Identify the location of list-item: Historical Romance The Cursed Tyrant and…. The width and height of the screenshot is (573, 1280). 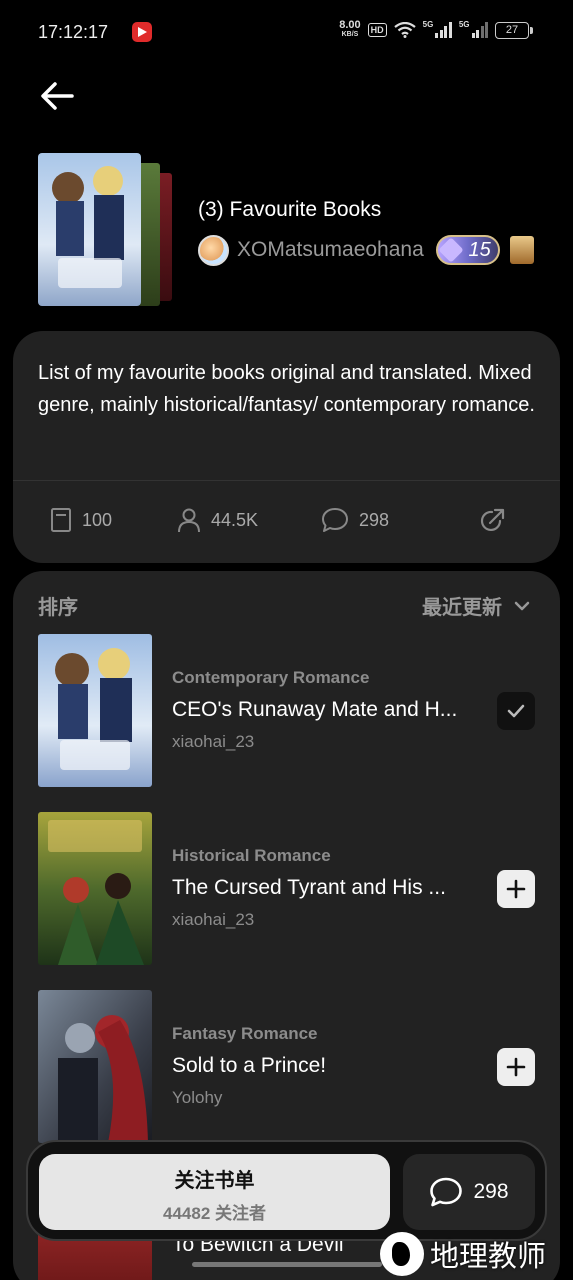
(288, 888).